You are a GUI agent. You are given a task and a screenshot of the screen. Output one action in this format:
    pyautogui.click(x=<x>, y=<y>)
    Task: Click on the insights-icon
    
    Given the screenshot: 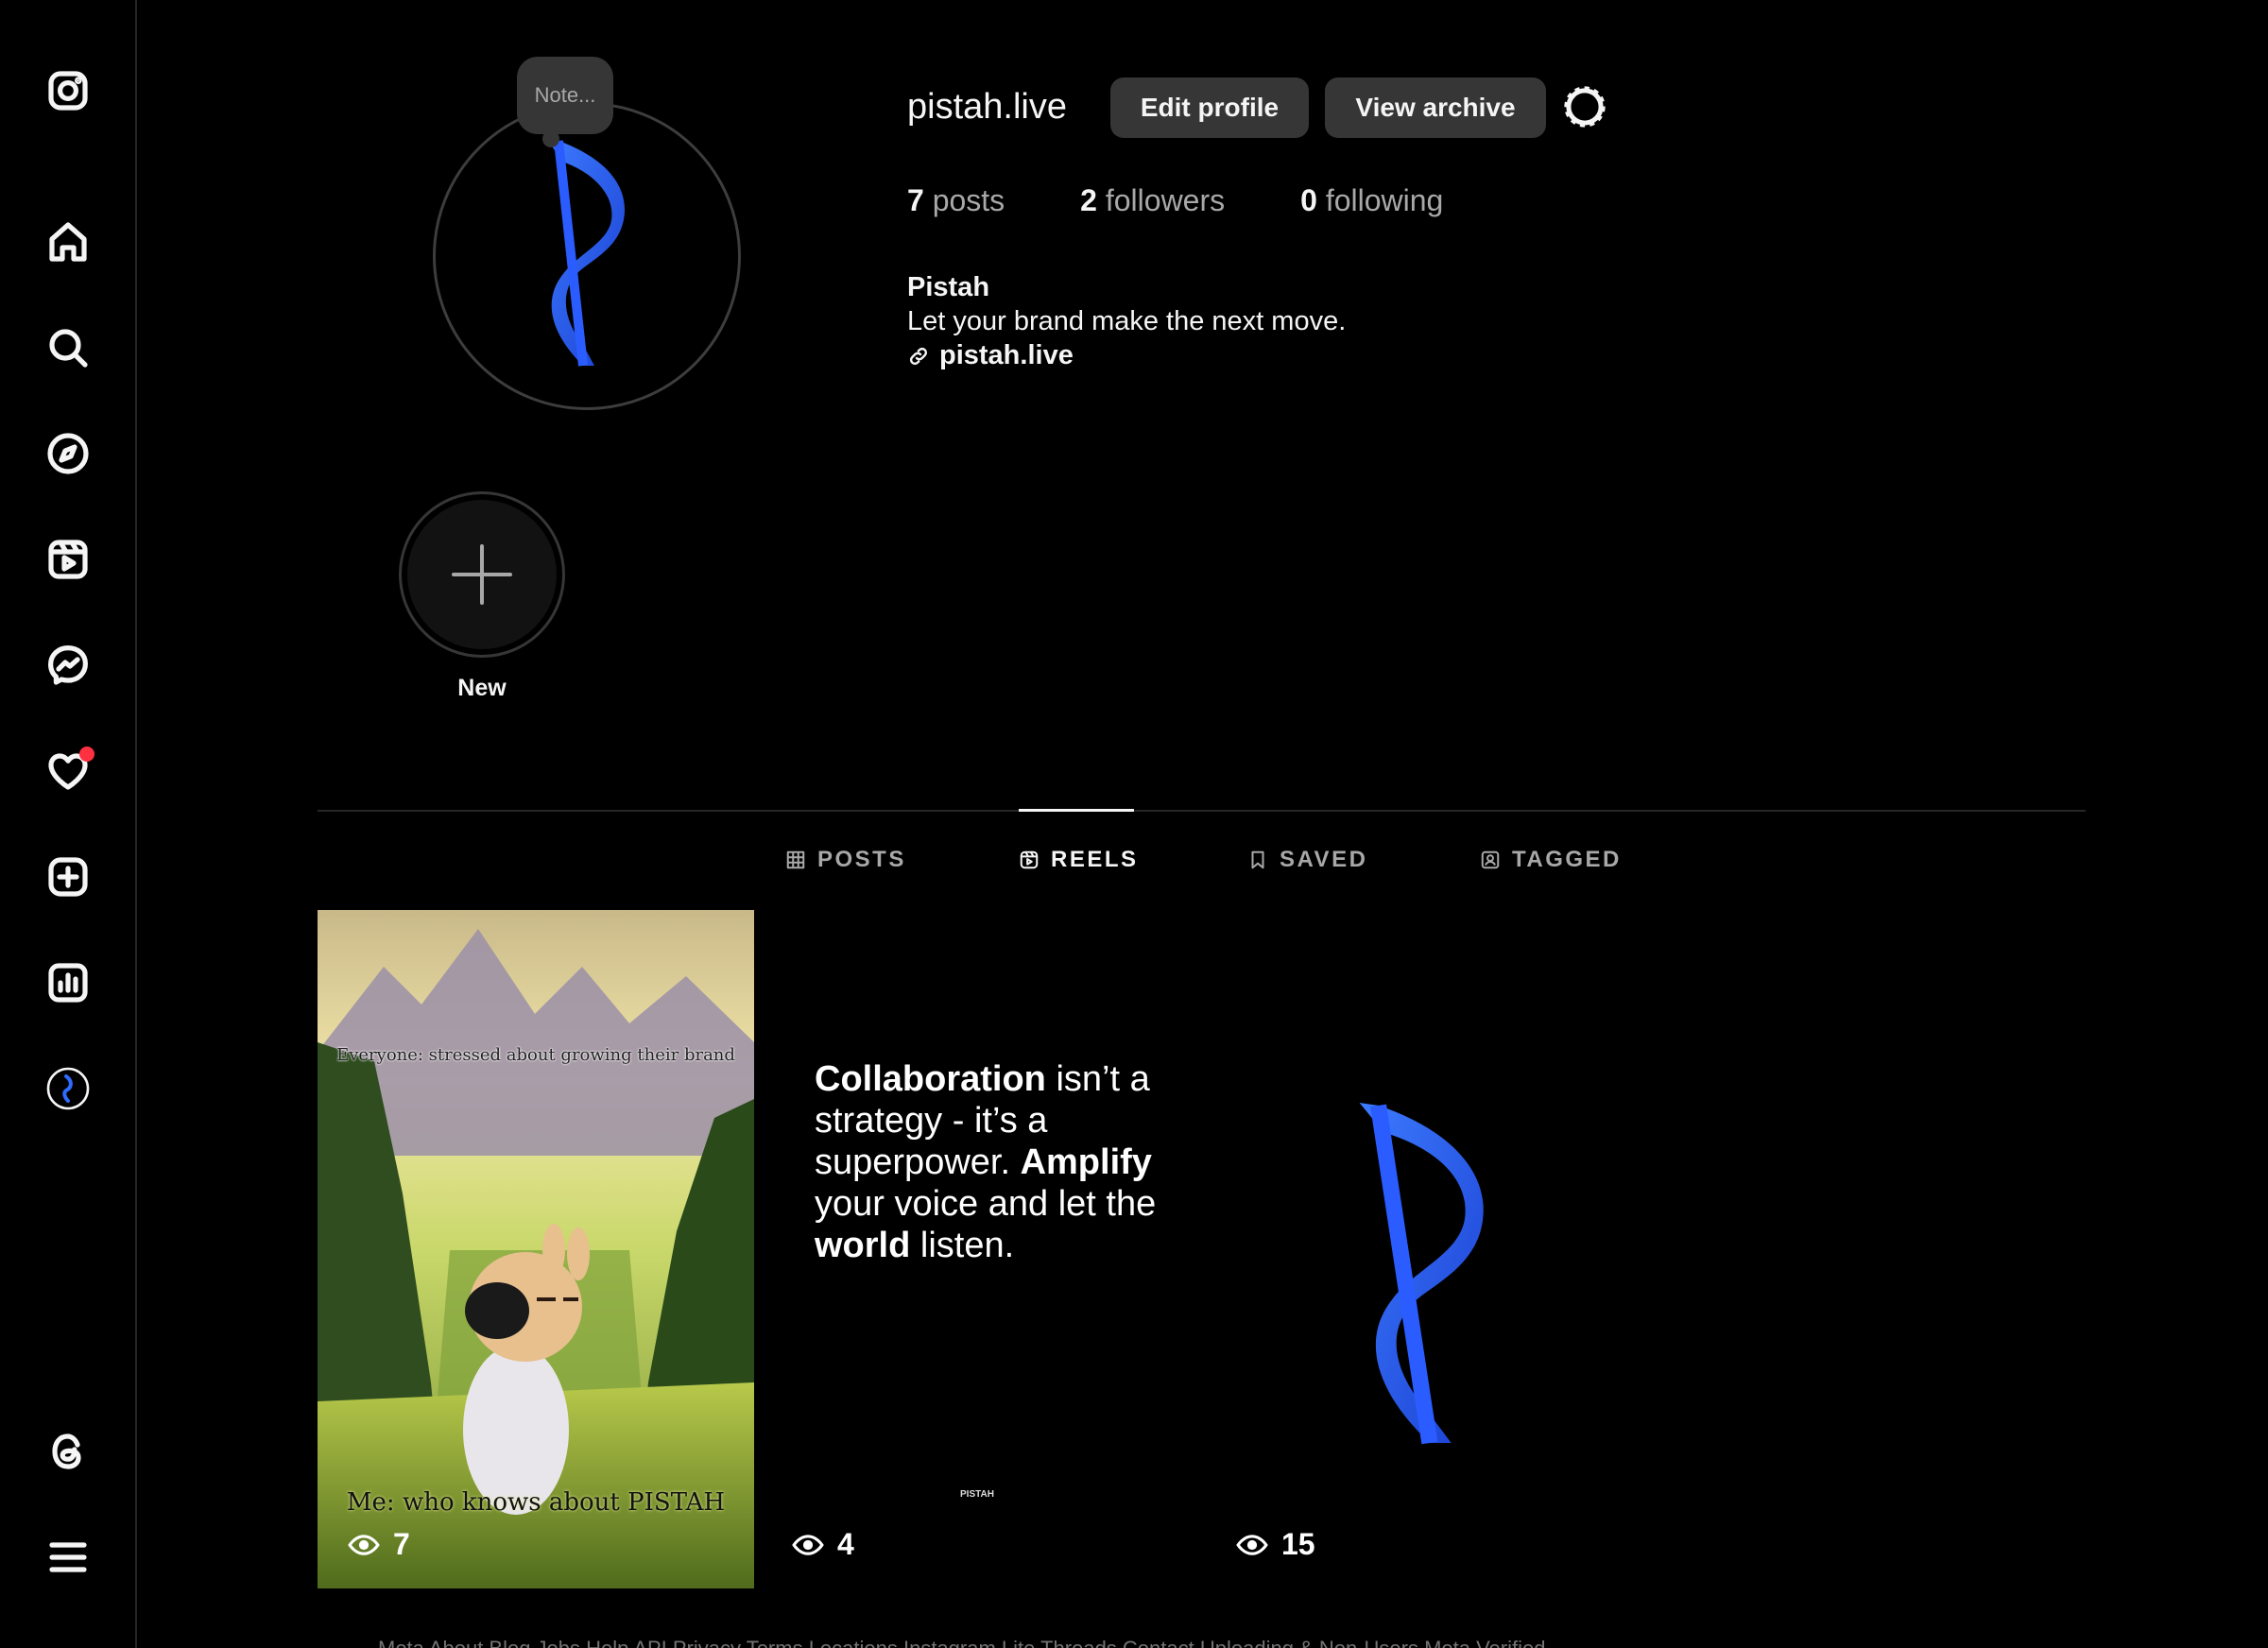 What is the action you would take?
    pyautogui.click(x=68, y=982)
    